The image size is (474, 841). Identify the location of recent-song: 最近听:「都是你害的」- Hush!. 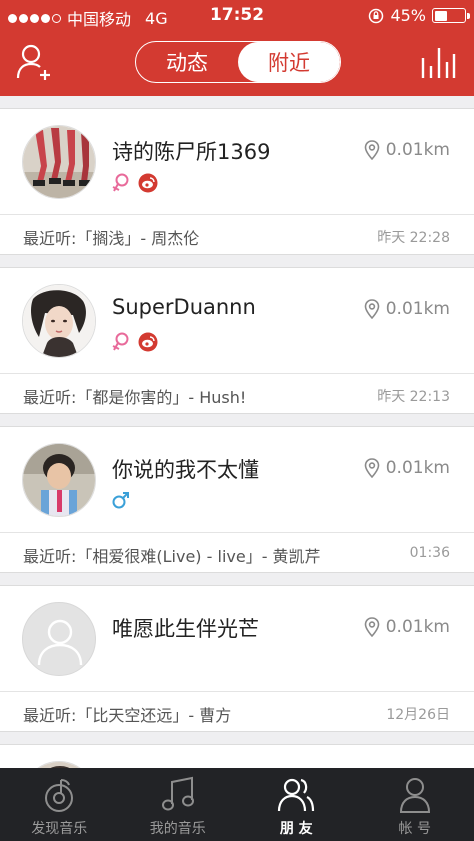
(134, 396).